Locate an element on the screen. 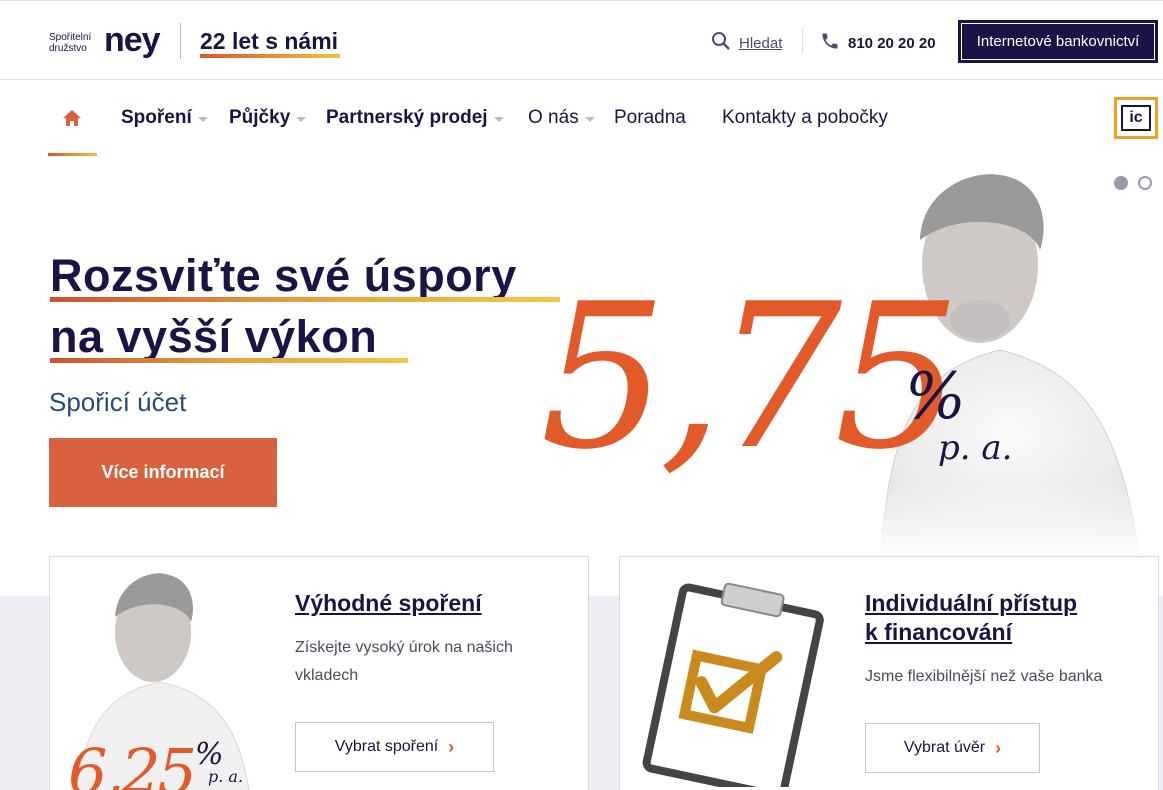  logo-subtext-line2: družstvo is located at coordinates (68, 48).